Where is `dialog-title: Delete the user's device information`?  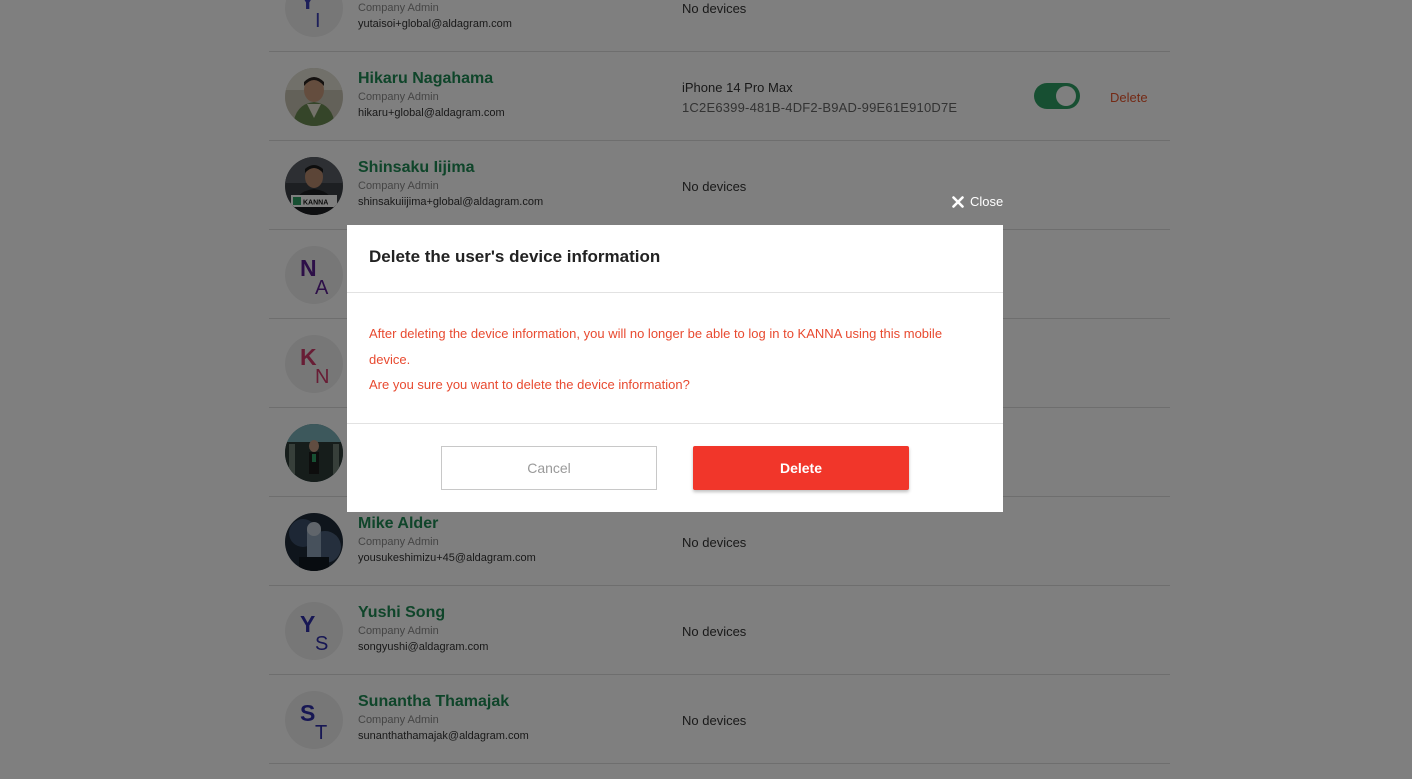
dialog-title: Delete the user's device information is located at coordinates (515, 256).